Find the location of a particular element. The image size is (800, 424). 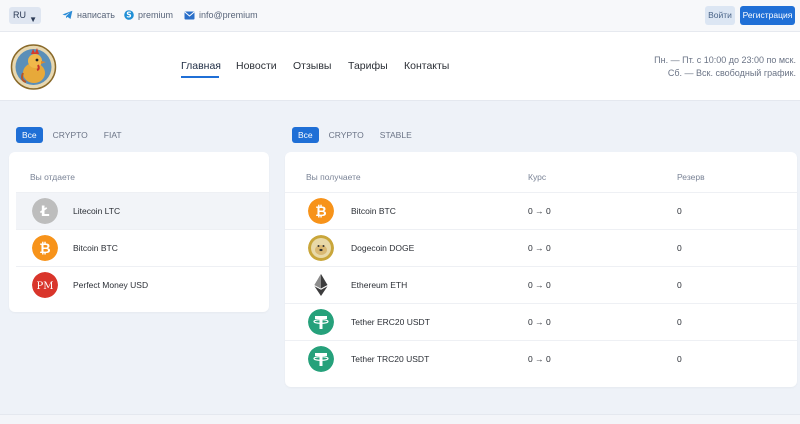

receive-header-reserve: Резерв is located at coordinates (691, 177).